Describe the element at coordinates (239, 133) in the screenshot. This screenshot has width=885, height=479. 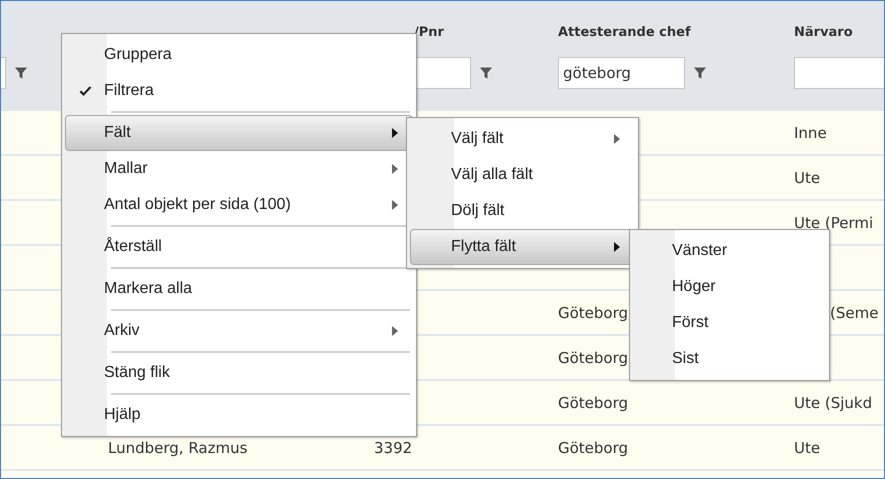
I see `menu-item: Fält` at that location.